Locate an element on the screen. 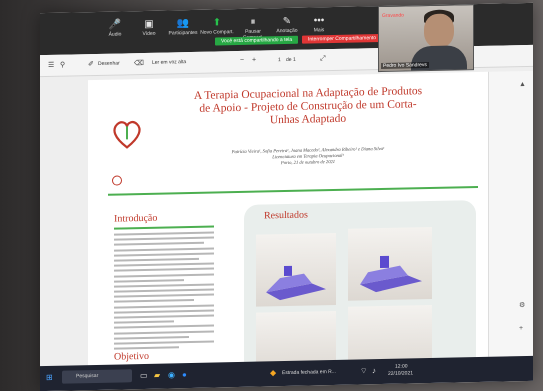  read-aloud-button: Ler em voz alta is located at coordinates (169, 62).